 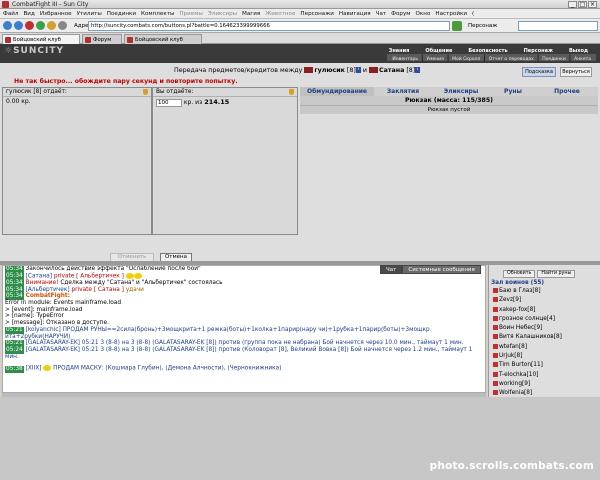 I want to click on subnav-profile: Анкета, so click(x=582, y=59).